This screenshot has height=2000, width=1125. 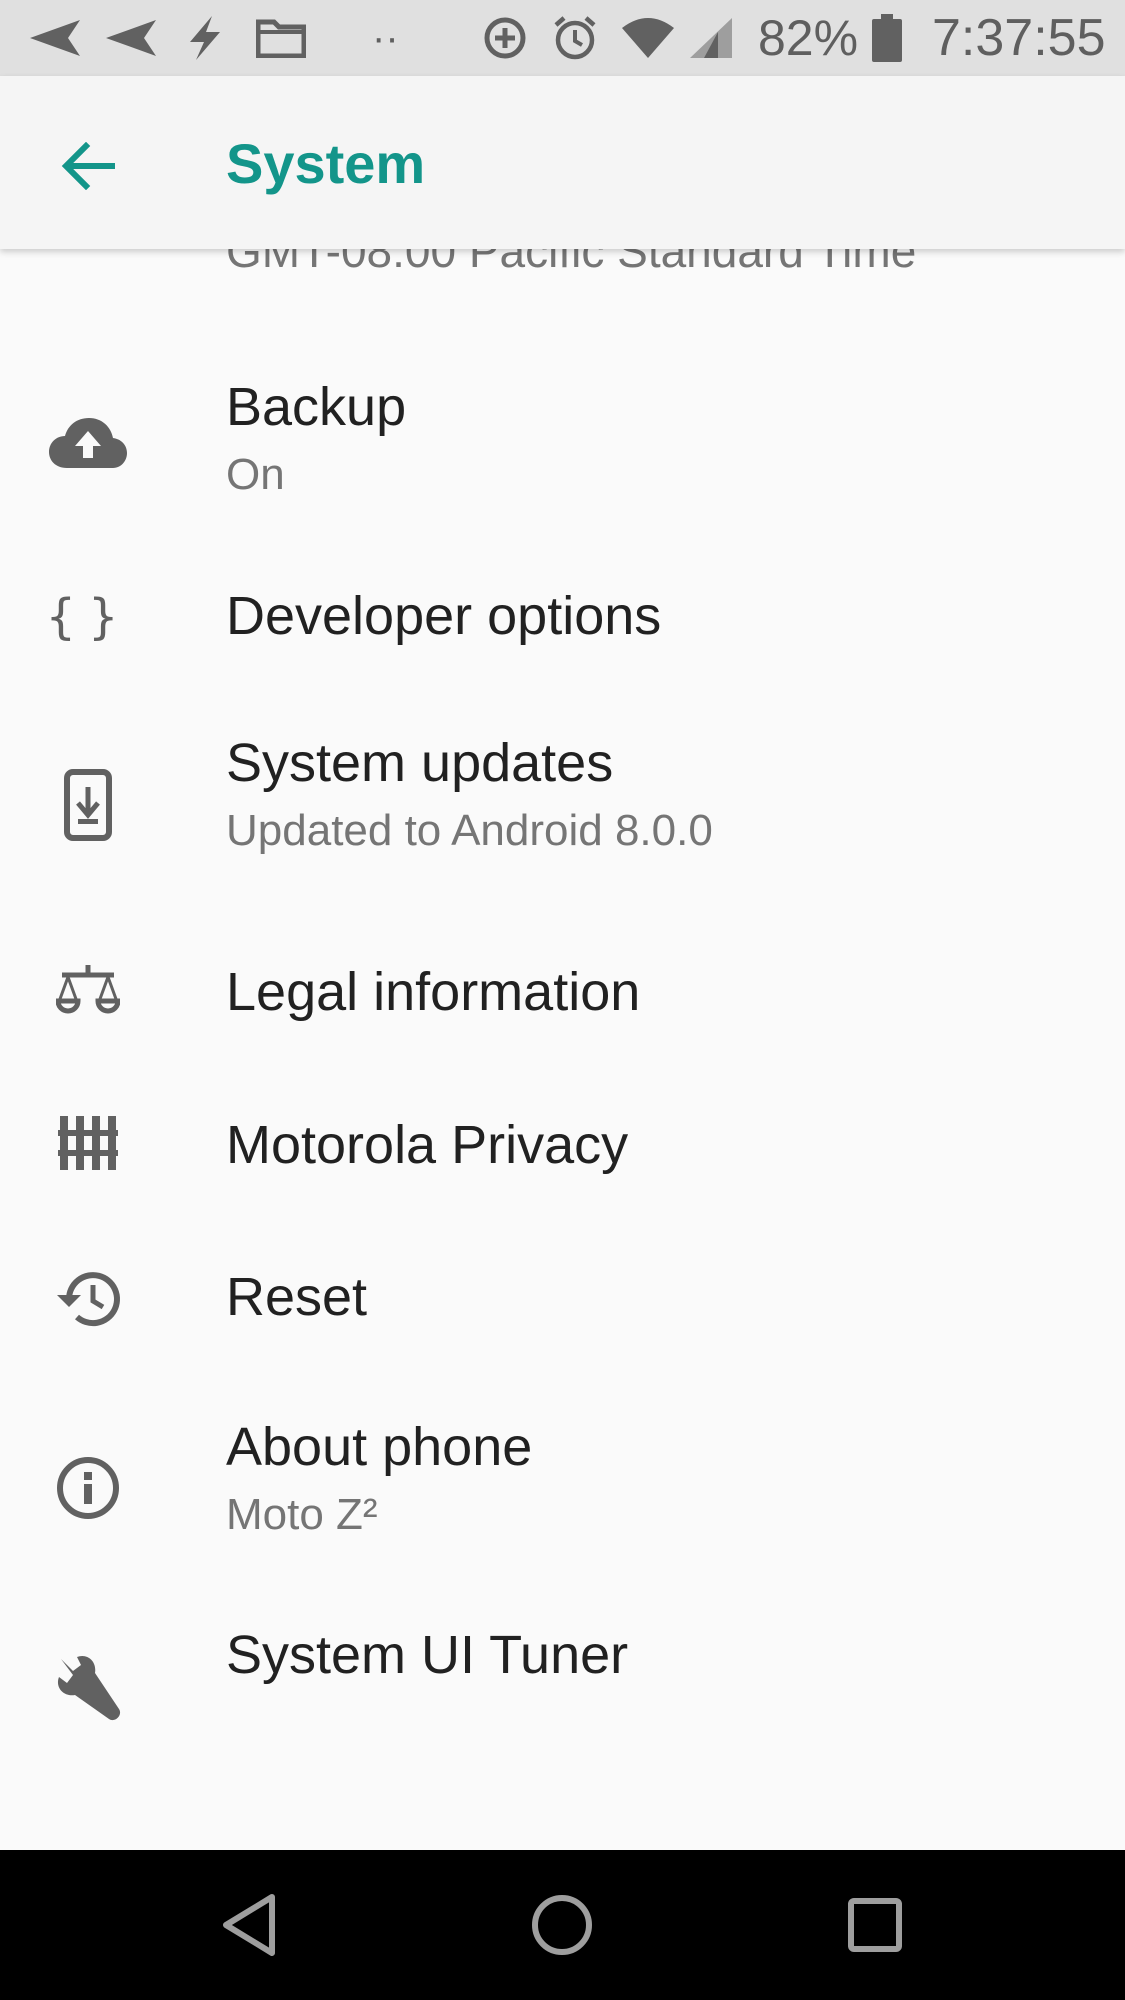 I want to click on cloud-upload-icon, so click(x=88, y=443).